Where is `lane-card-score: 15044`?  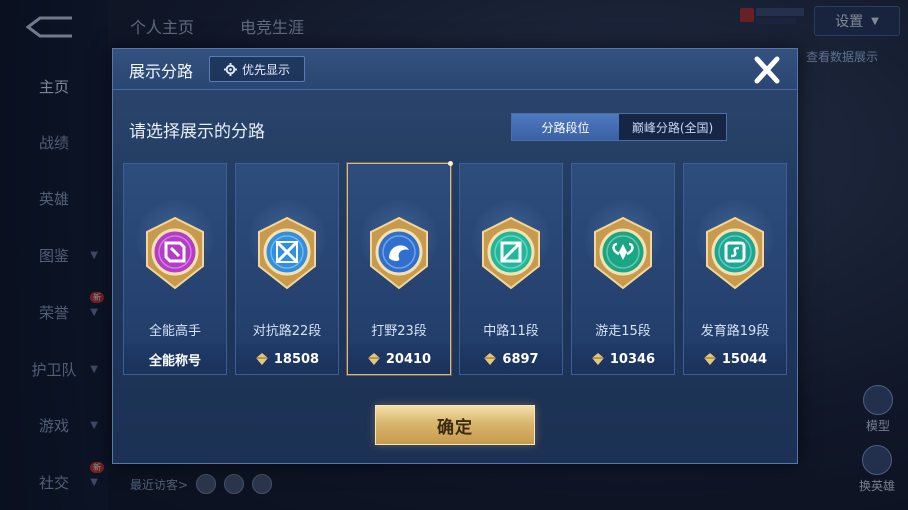
lane-card-score: 15044 is located at coordinates (735, 359).